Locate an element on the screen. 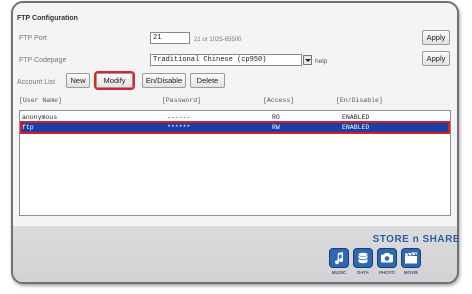 This screenshot has width=472, height=294. list-item: ftp ****** RW ENABLED is located at coordinates (235, 127).